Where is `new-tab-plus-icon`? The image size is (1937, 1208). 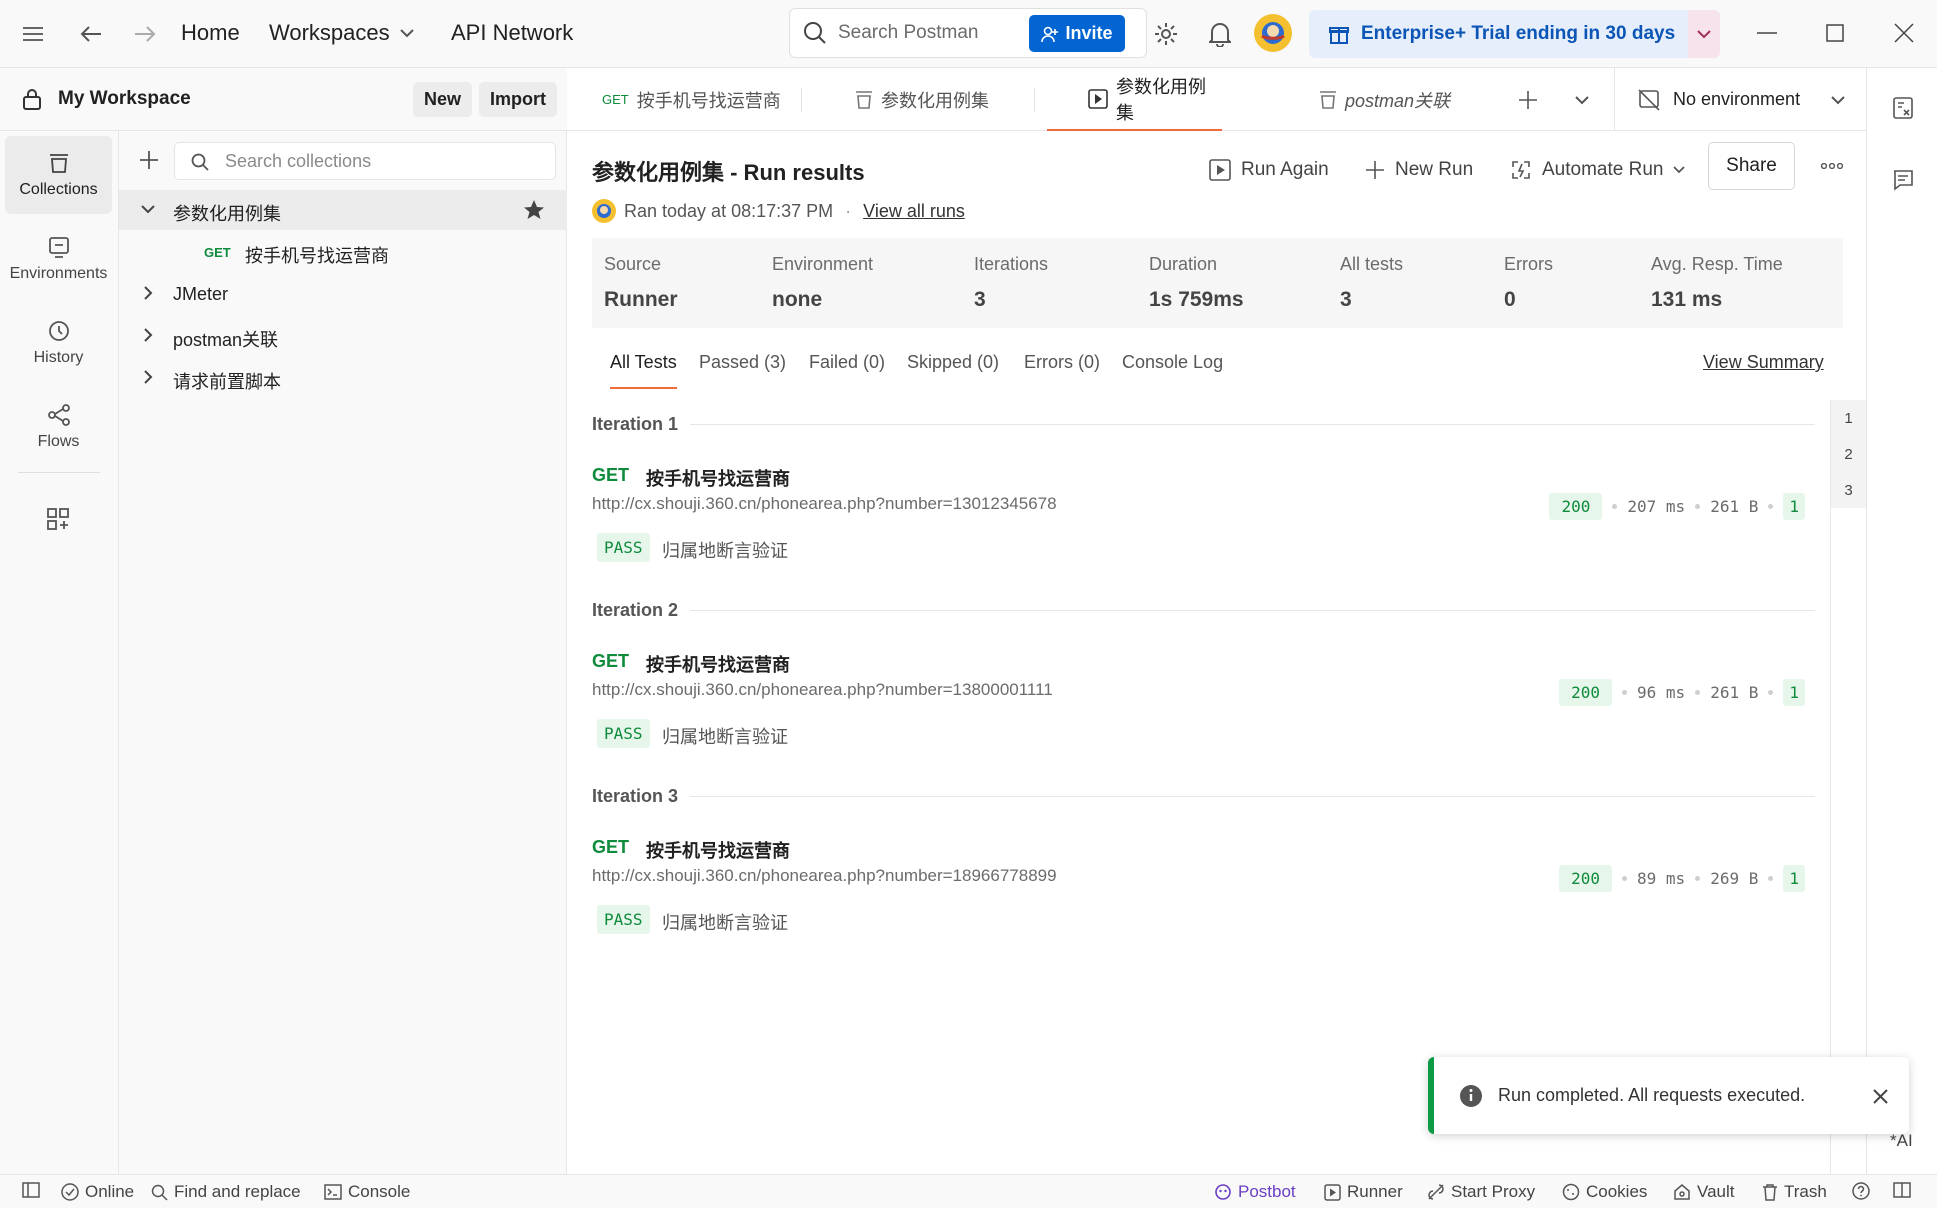
new-tab-plus-icon is located at coordinates (1528, 100).